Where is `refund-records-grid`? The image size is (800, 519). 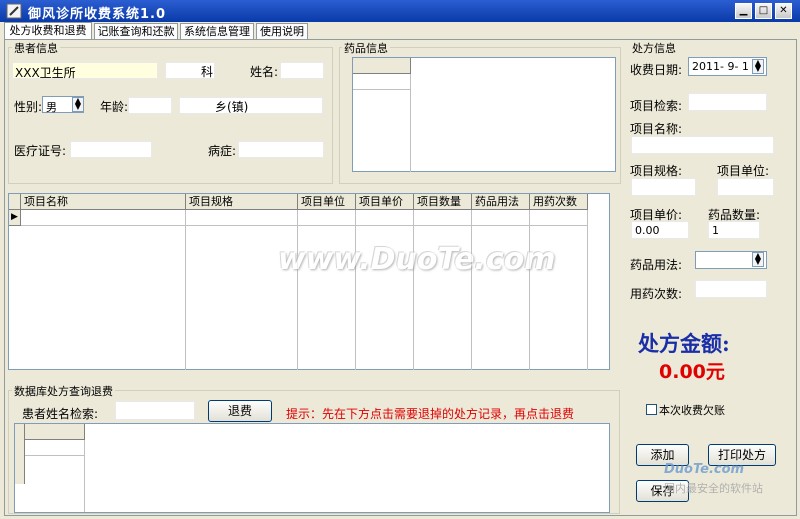
refund-records-grid is located at coordinates (312, 468).